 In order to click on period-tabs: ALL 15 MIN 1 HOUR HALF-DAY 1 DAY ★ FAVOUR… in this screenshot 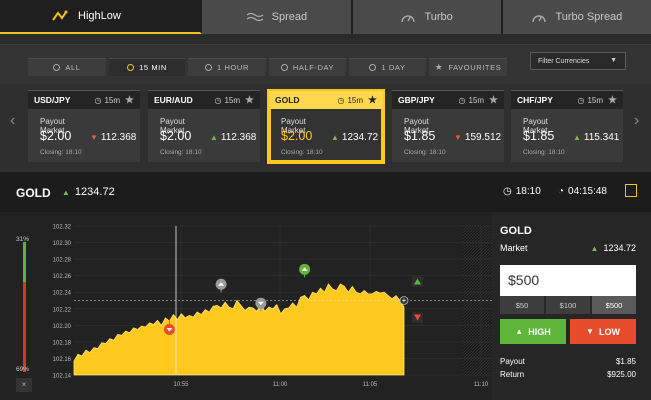, I will do `click(267, 67)`.